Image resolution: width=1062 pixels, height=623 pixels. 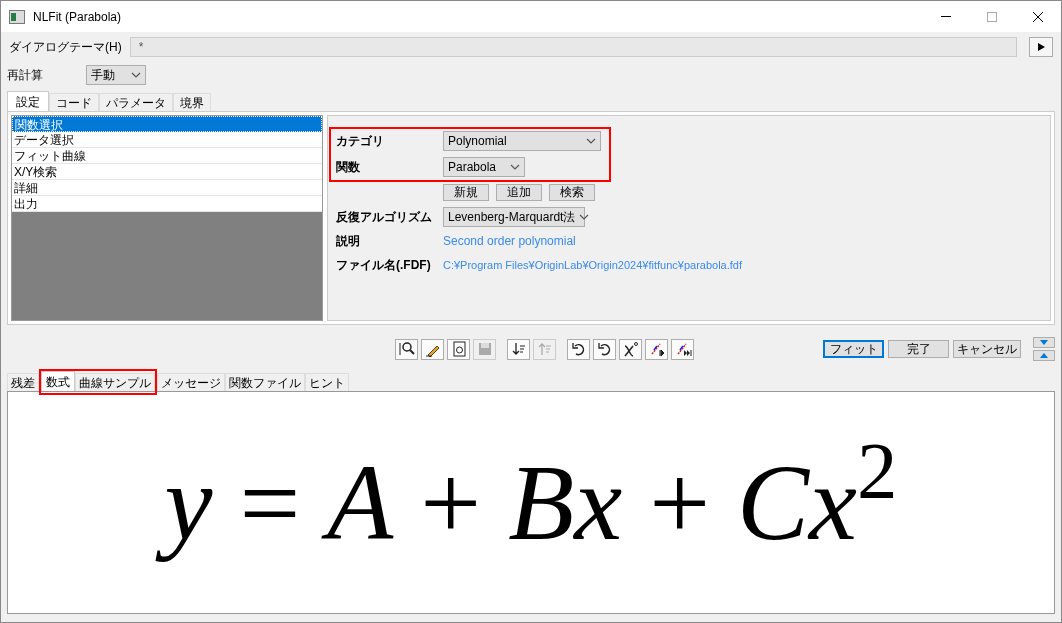 I want to click on category-label: カテゴリ, so click(x=360, y=141).